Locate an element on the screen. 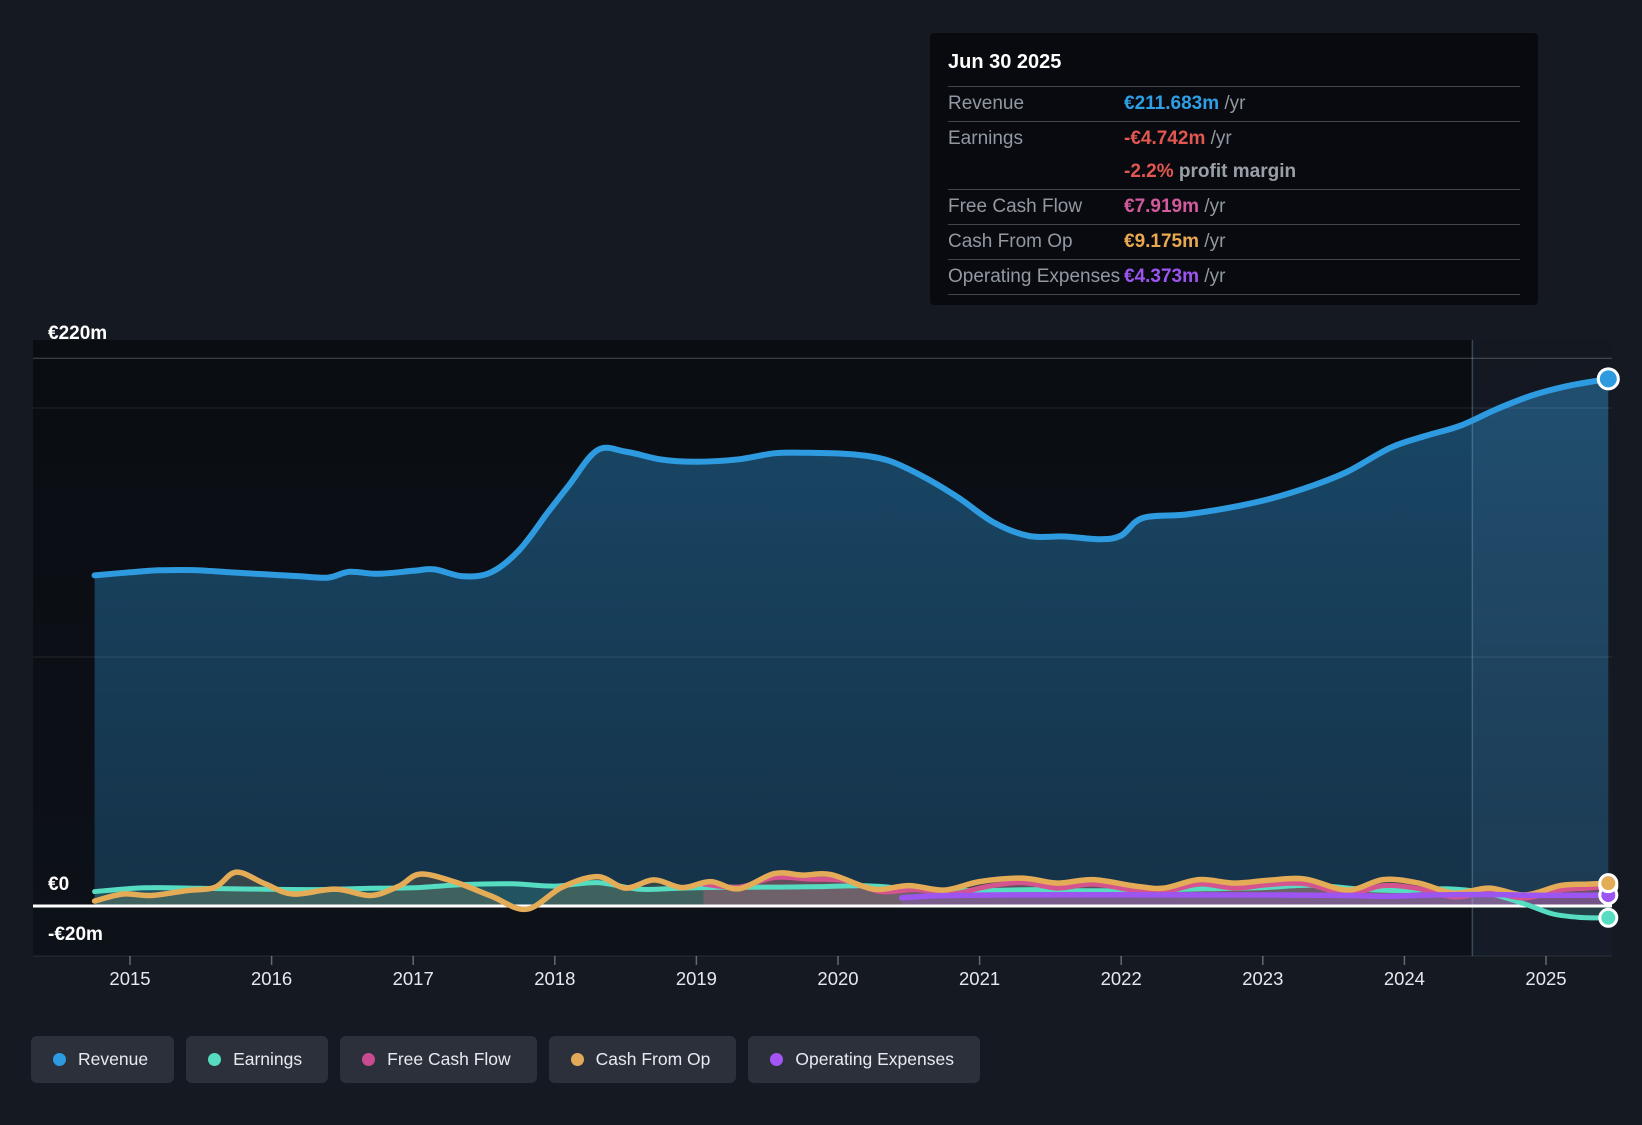 Image resolution: width=1642 pixels, height=1125 pixels. legend-dot-cash-from-op is located at coordinates (577, 1059).